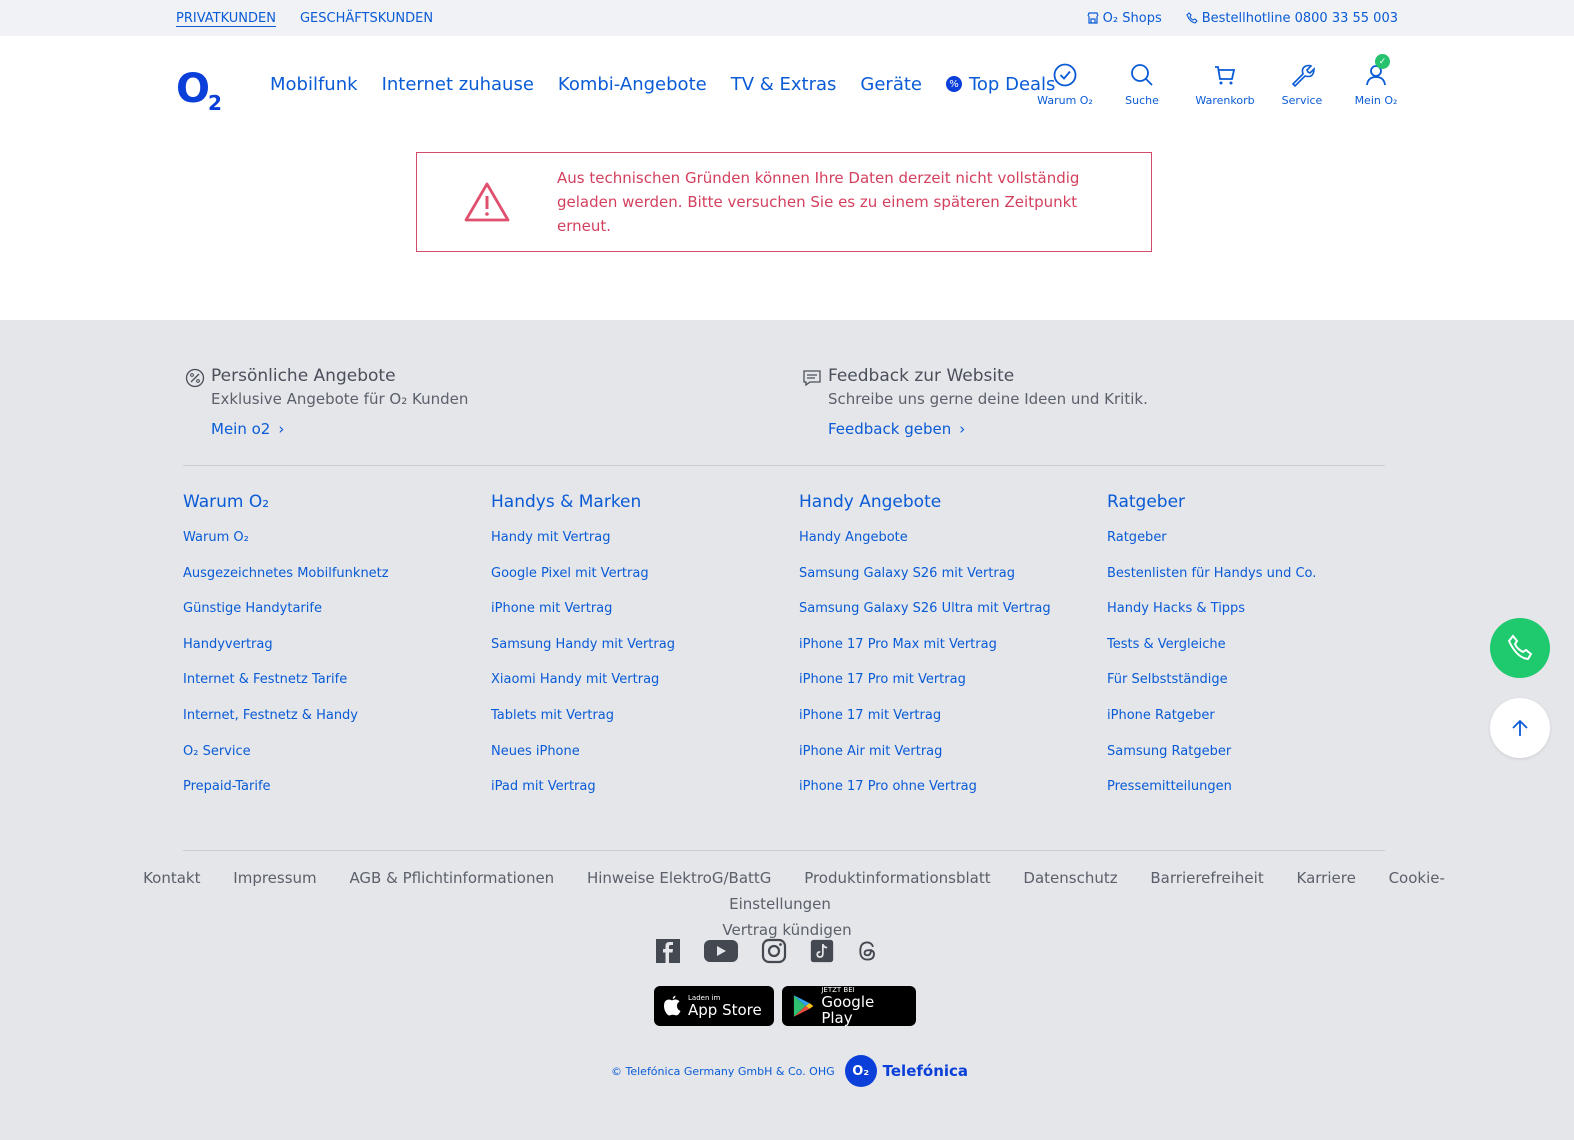  I want to click on google-play-icon, so click(803, 1006).